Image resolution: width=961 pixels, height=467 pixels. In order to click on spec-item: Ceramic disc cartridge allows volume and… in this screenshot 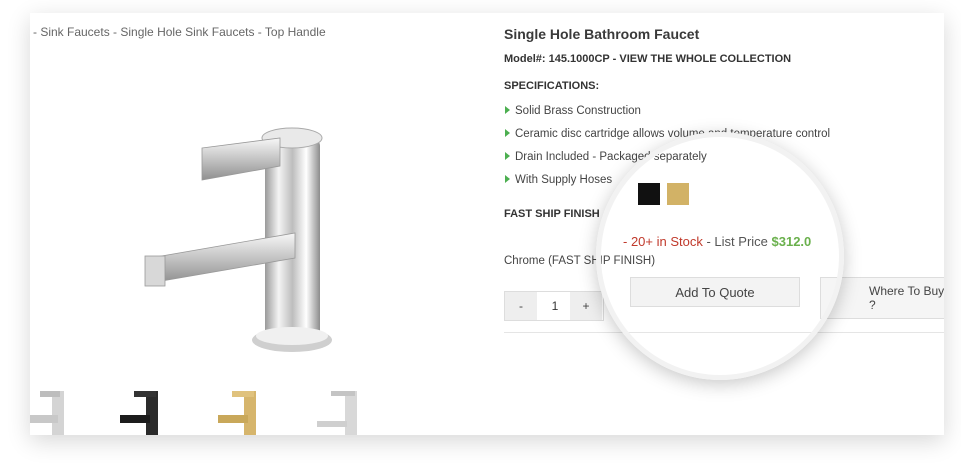, I will do `click(667, 138)`.